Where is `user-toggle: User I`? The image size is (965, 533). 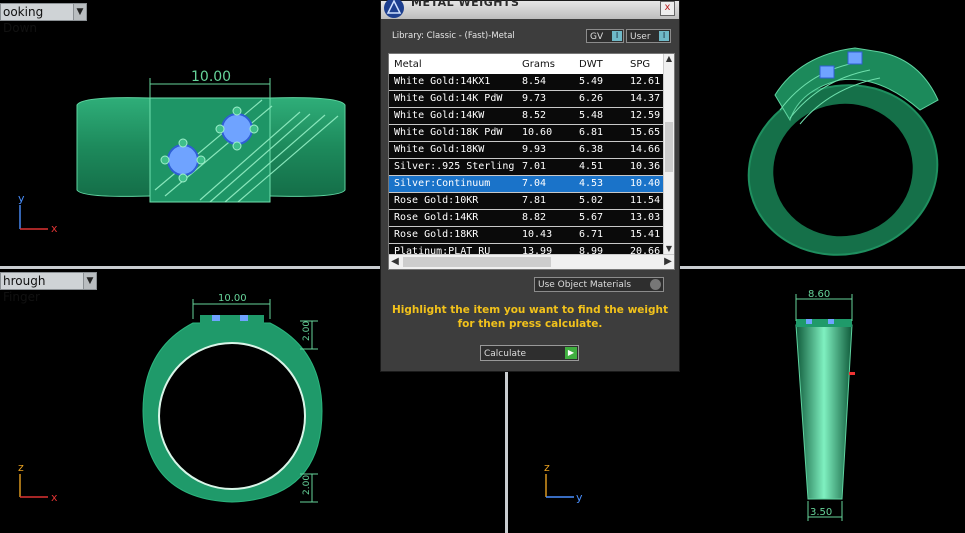 user-toggle: User I is located at coordinates (648, 36).